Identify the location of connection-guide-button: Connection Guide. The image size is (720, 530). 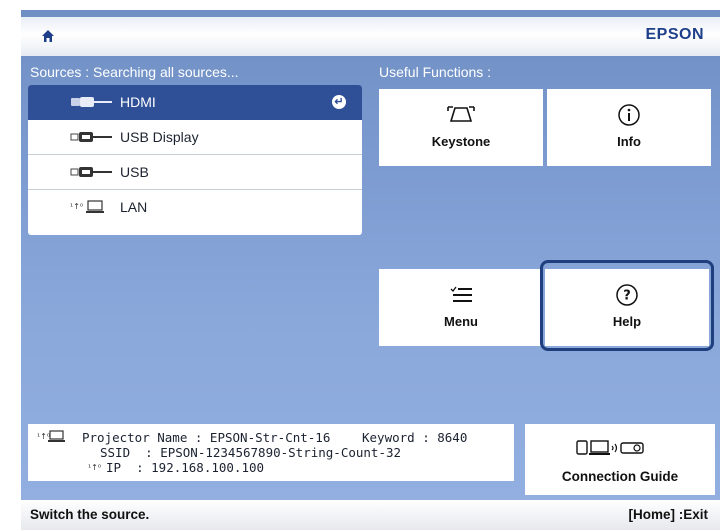
(620, 459).